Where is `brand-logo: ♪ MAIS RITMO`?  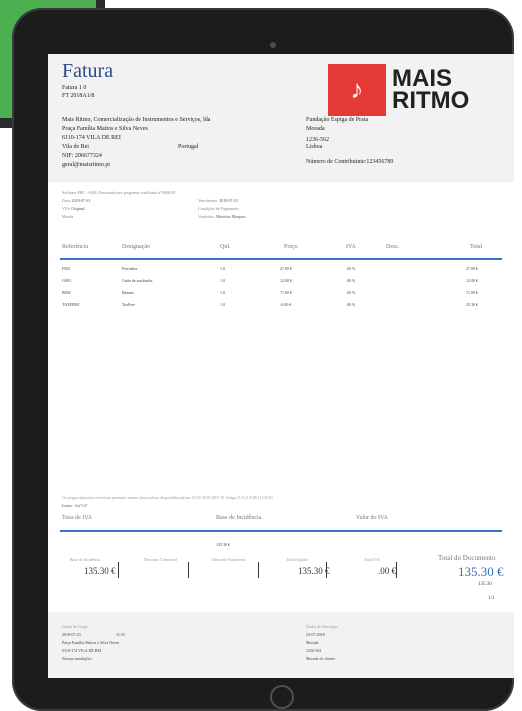
brand-logo: ♪ MAIS RITMO is located at coordinates (402, 90).